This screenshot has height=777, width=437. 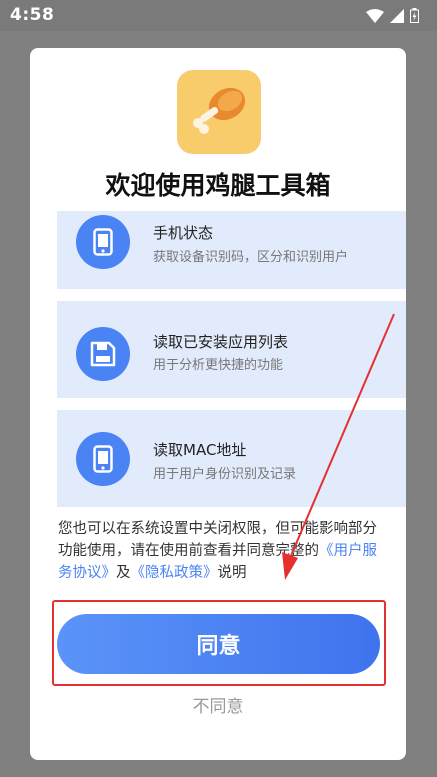 What do you see at coordinates (219, 643) in the screenshot?
I see `highlight-box` at bounding box center [219, 643].